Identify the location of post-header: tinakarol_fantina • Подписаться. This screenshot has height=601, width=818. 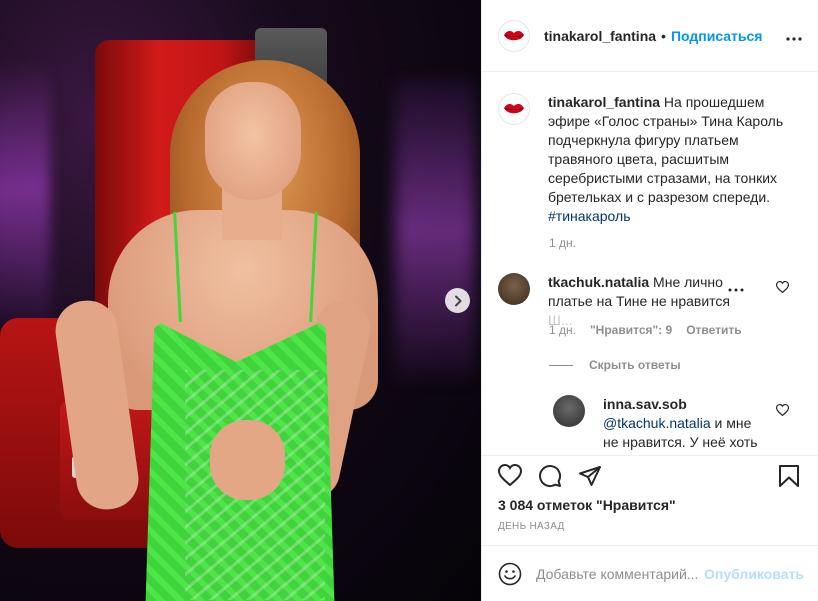
(650, 36).